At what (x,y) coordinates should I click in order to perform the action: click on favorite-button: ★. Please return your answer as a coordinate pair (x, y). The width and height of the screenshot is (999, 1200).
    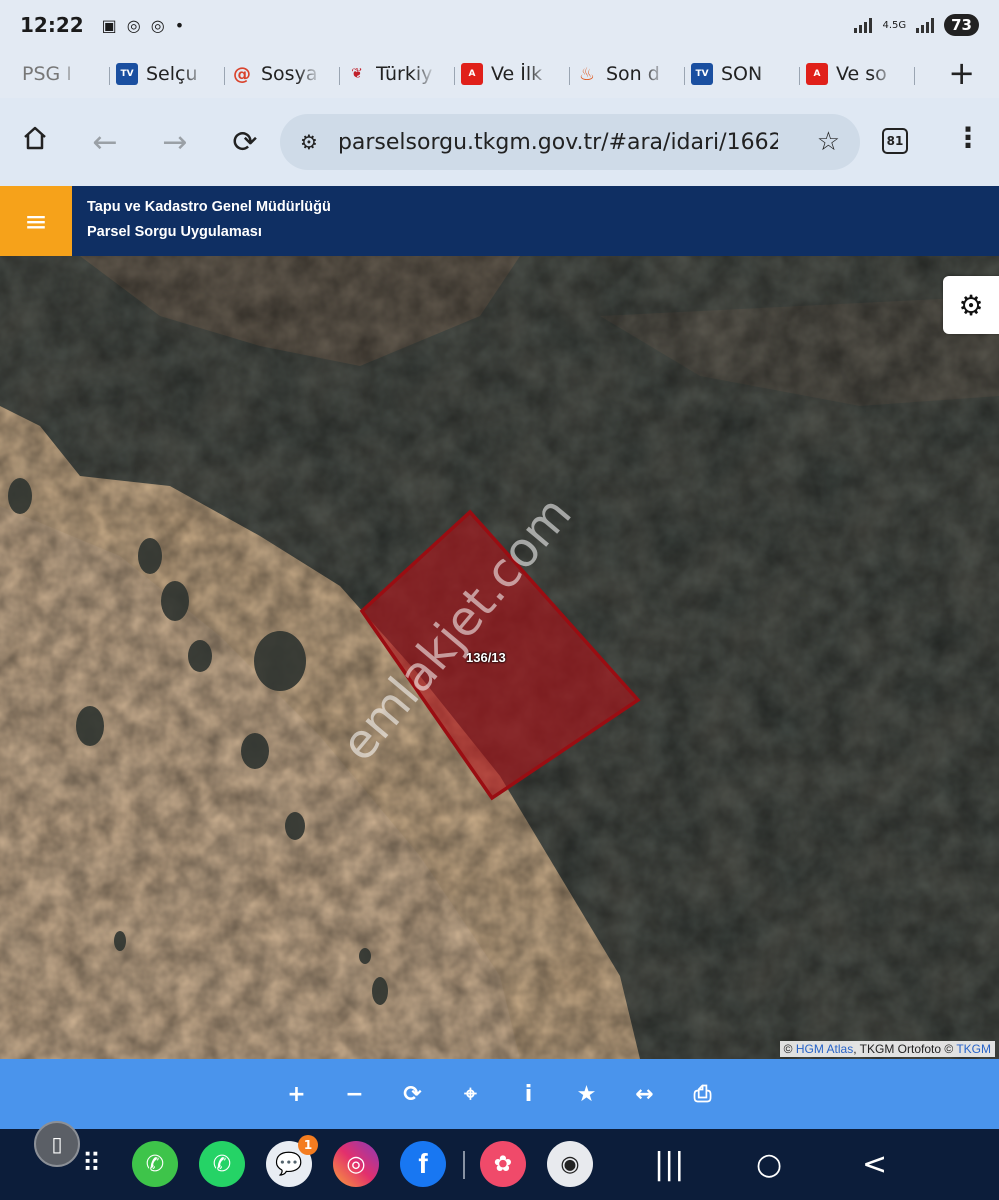
    Looking at the image, I should click on (587, 1094).